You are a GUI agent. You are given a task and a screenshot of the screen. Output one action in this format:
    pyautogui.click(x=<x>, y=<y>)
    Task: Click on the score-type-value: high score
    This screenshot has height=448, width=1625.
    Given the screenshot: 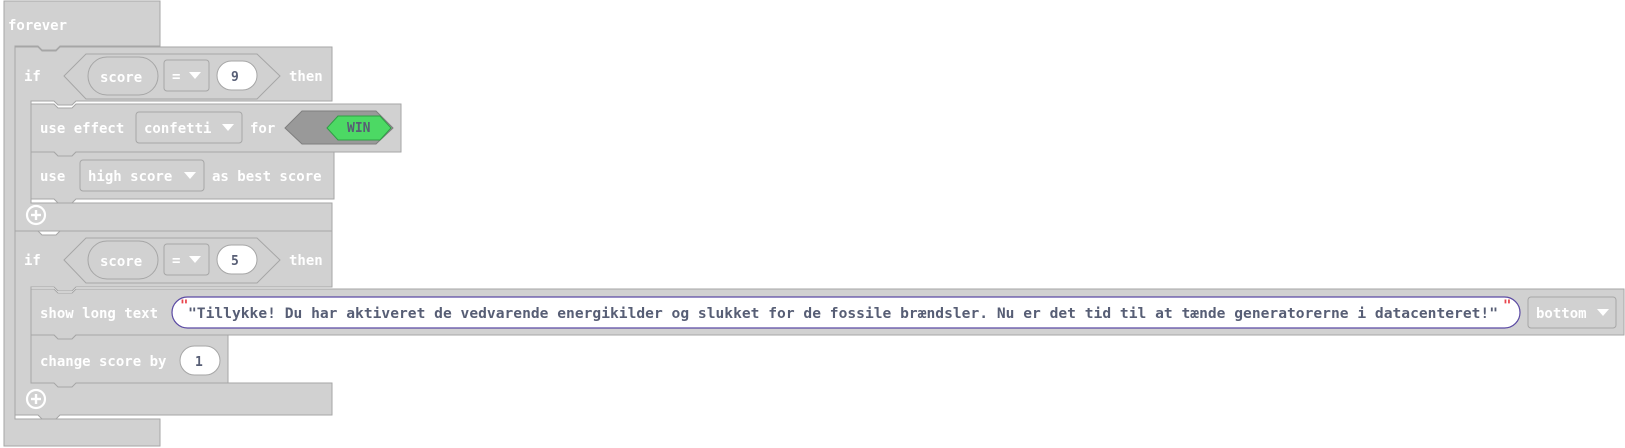 What is the action you would take?
    pyautogui.click(x=130, y=177)
    